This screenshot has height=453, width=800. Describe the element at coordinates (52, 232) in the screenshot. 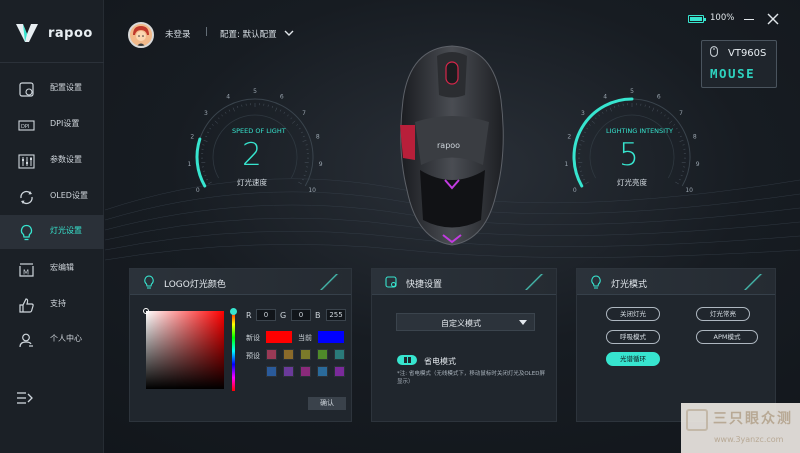

I see `sidebar-item-lighting: 灯光设置` at that location.